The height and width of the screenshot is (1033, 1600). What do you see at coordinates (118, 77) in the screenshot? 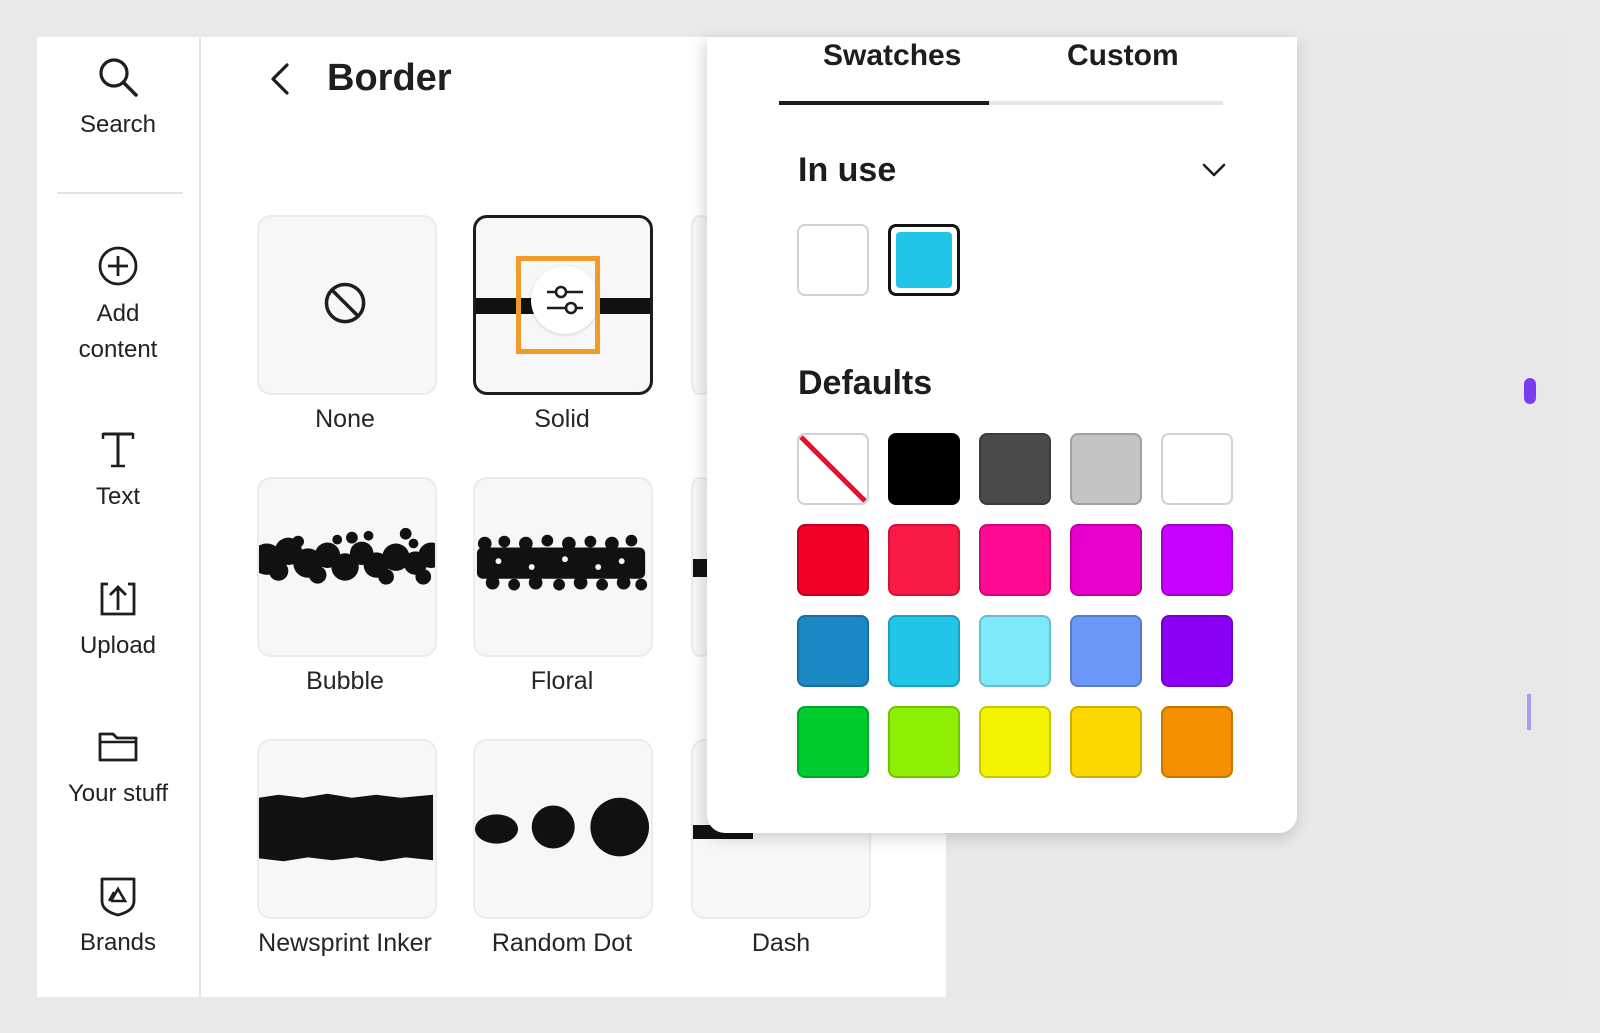
I see `search-icon` at bounding box center [118, 77].